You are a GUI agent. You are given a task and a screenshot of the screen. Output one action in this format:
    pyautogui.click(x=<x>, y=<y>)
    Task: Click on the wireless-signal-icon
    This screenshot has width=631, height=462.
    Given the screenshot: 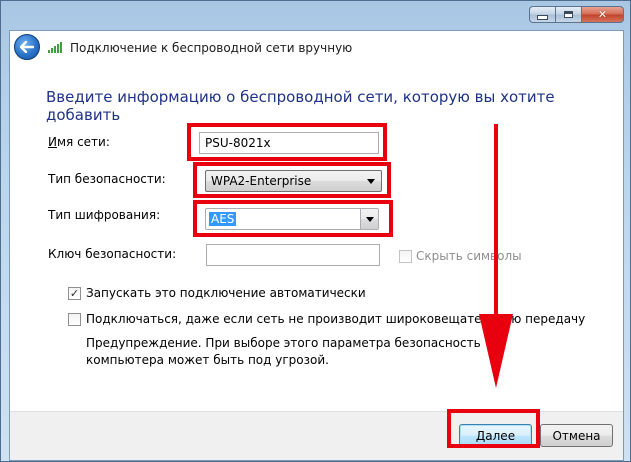 What is the action you would take?
    pyautogui.click(x=57, y=47)
    